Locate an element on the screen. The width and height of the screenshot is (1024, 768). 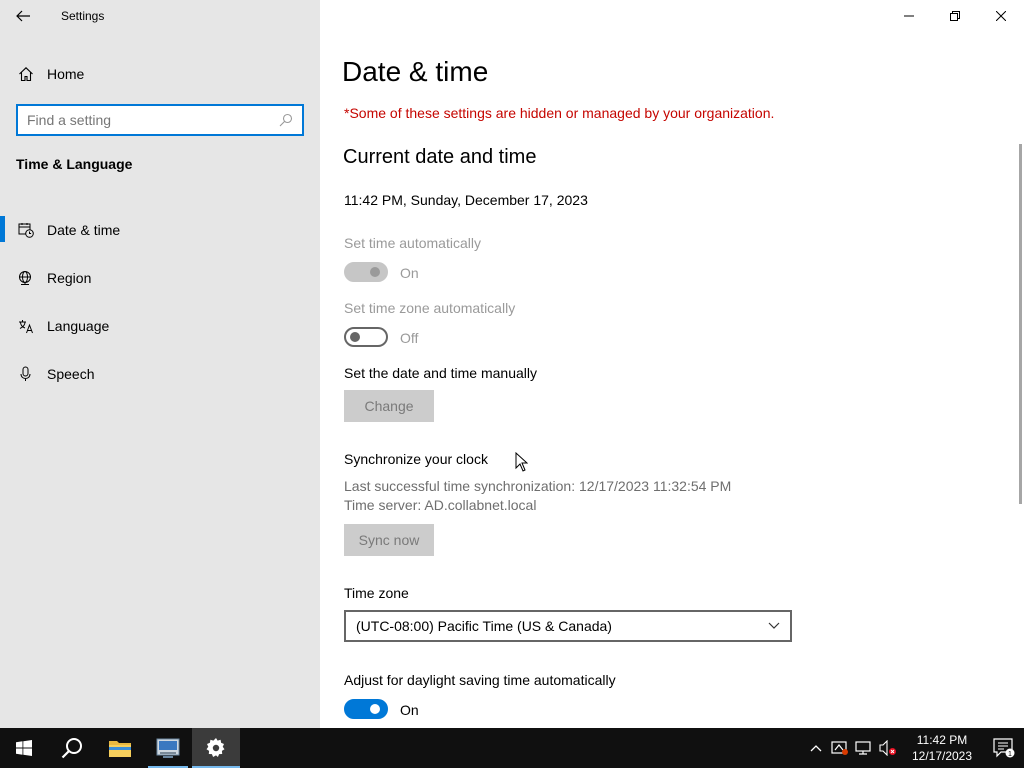
chevron-up-icon is located at coordinates (816, 748).